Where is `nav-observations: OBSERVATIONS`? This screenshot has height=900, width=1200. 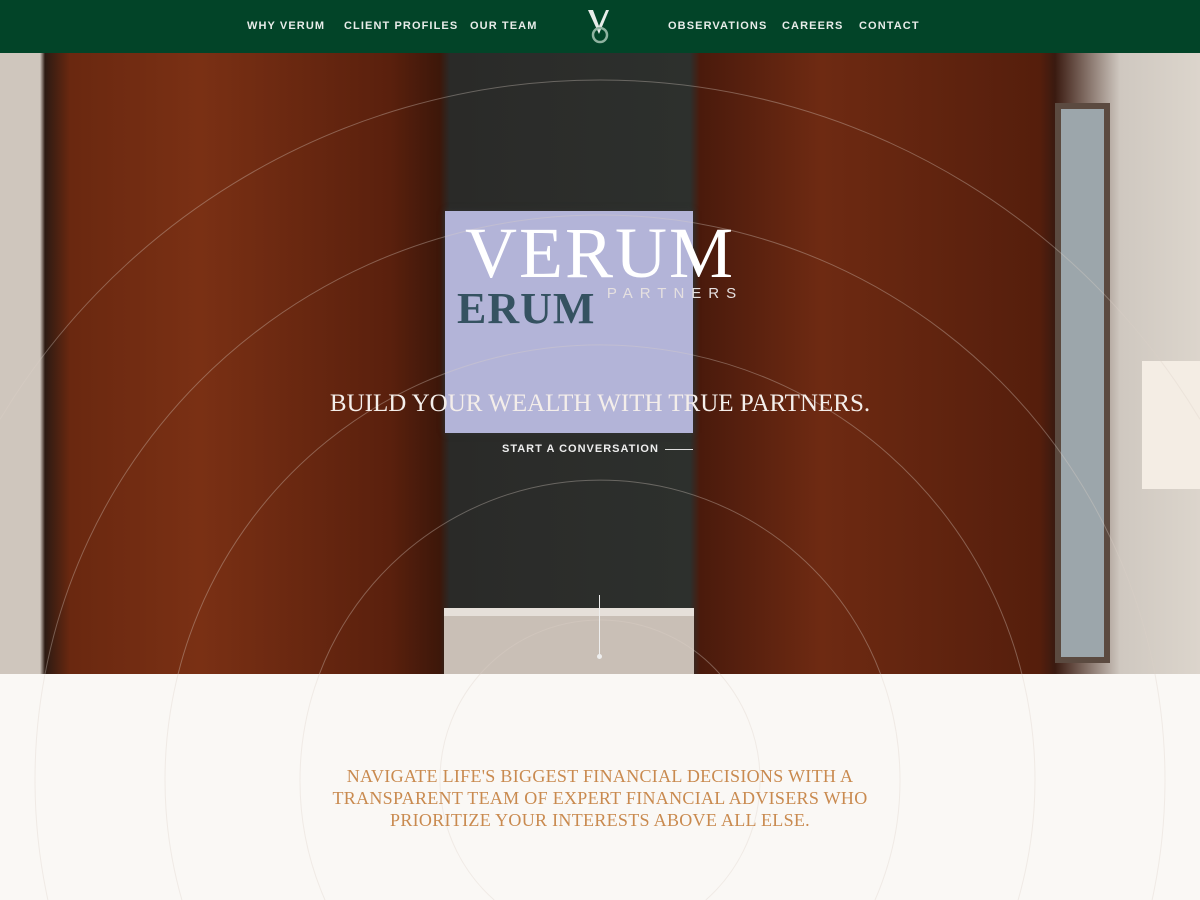
nav-observations: OBSERVATIONS is located at coordinates (717, 26).